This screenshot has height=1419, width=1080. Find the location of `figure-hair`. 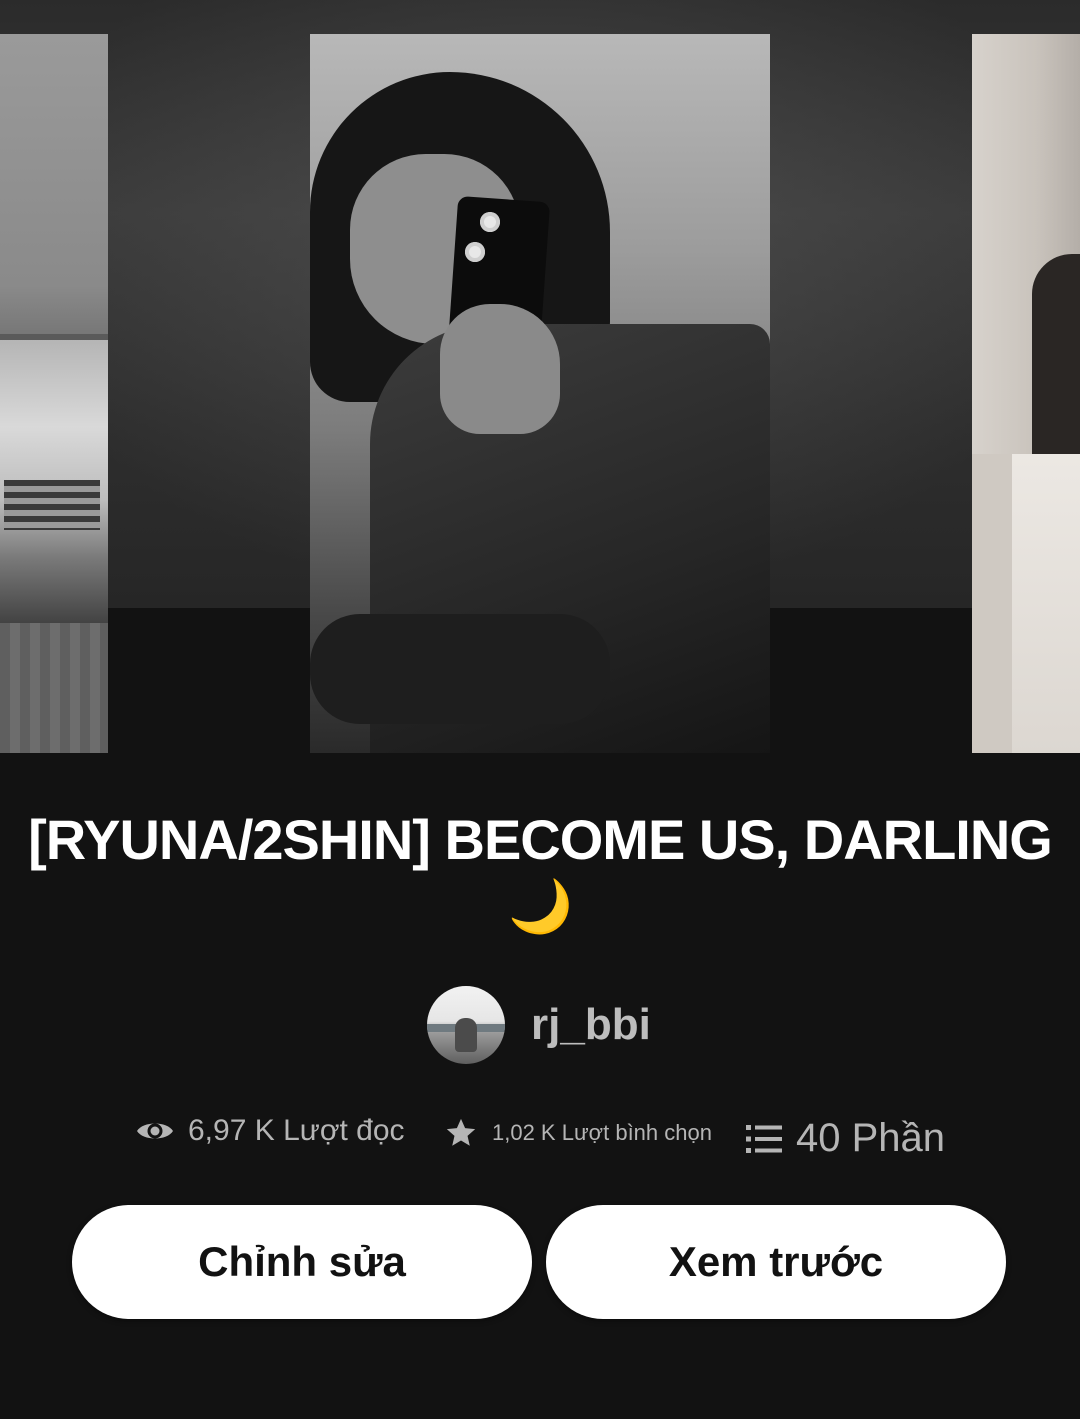

figure-hair is located at coordinates (1056, 369).